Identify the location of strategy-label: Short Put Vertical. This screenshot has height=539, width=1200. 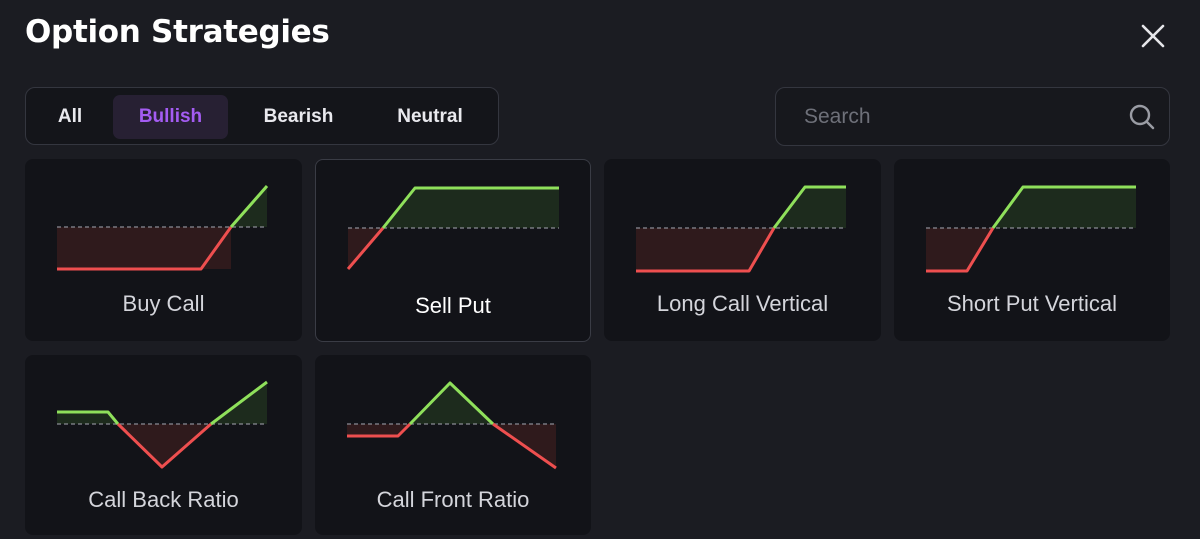
(1032, 303).